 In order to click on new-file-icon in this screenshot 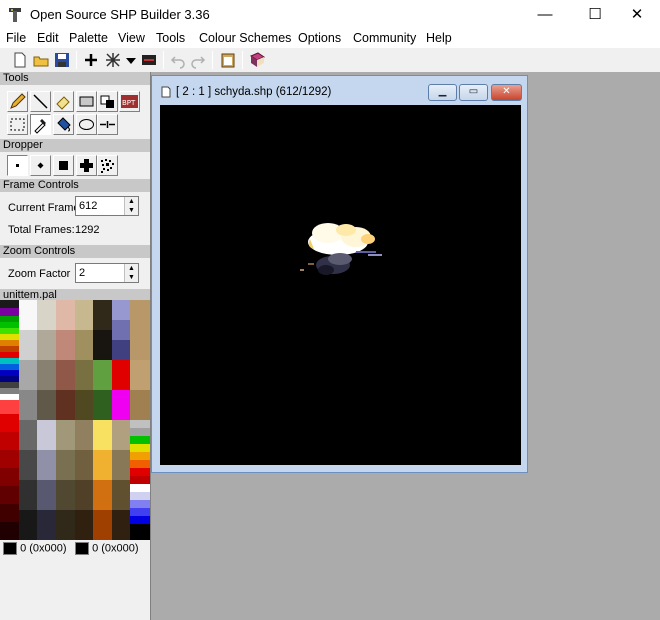, I will do `click(20, 60)`.